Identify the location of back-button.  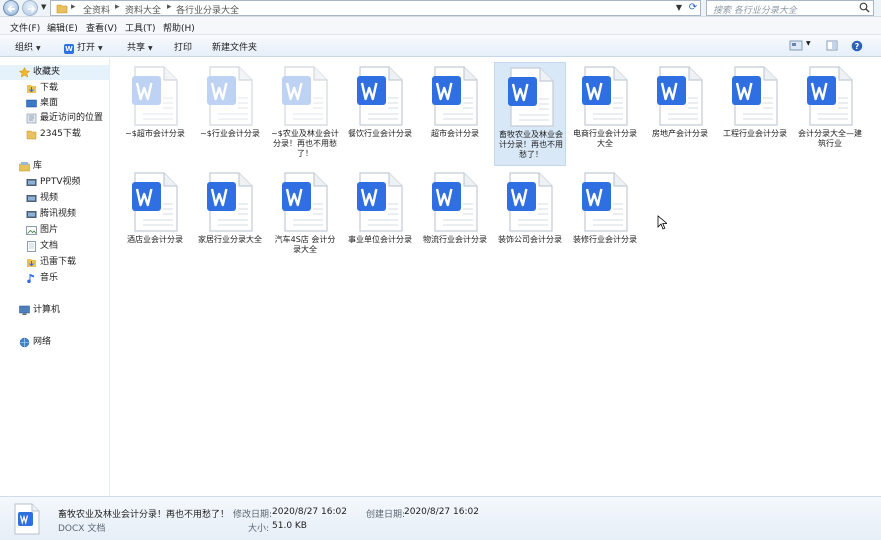
(11, 8).